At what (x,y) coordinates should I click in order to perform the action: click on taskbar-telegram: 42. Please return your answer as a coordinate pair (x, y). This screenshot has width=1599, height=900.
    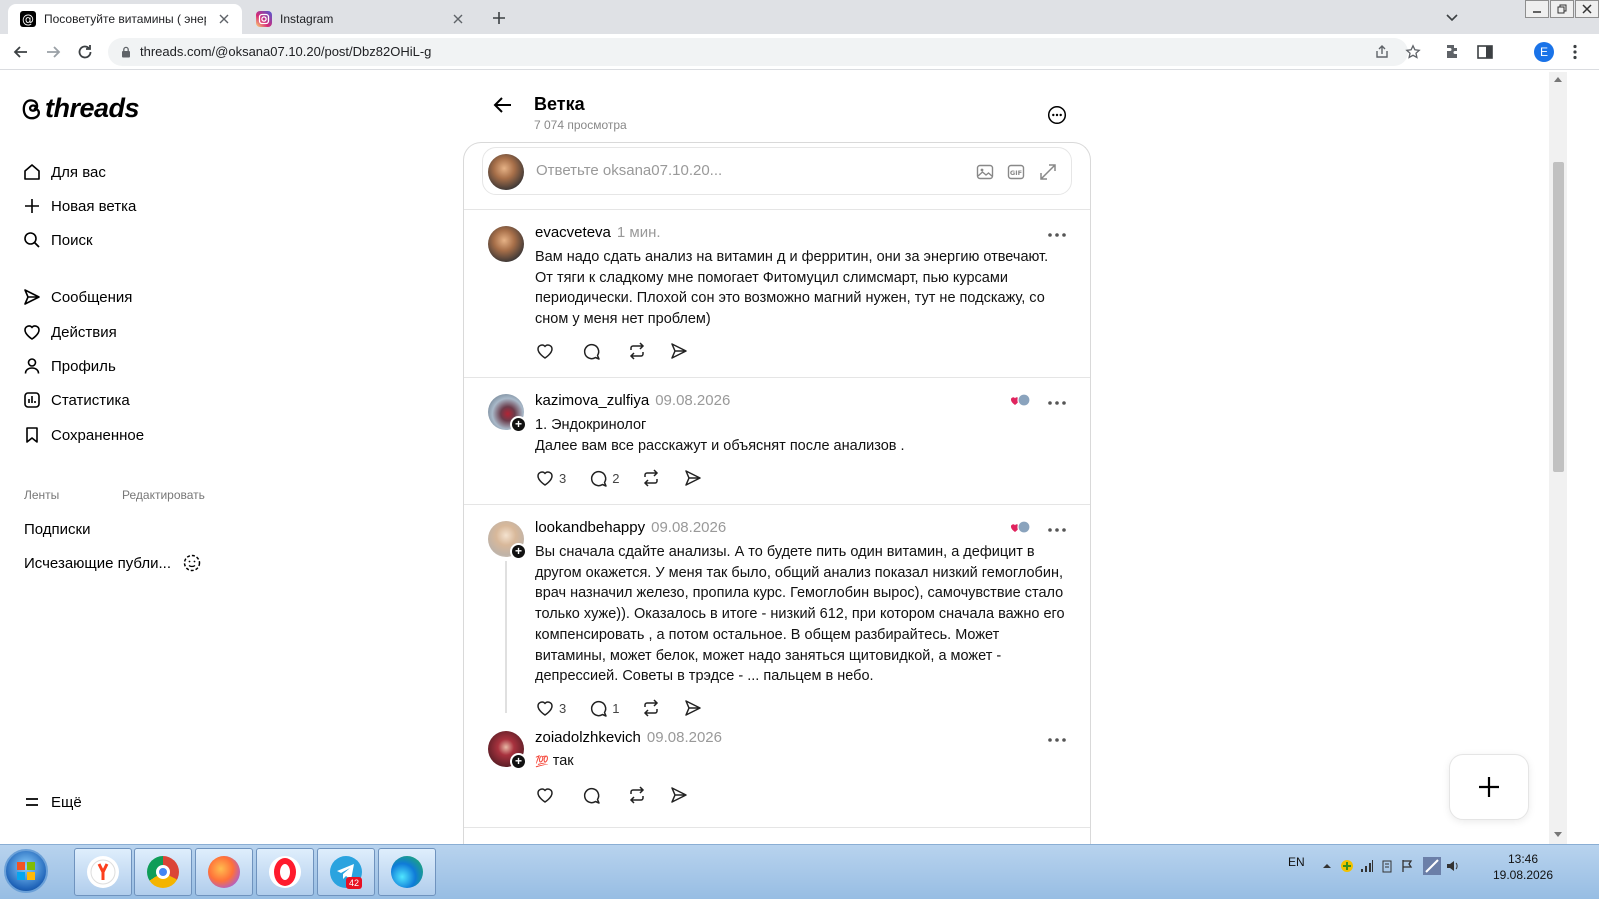
    Looking at the image, I should click on (346, 872).